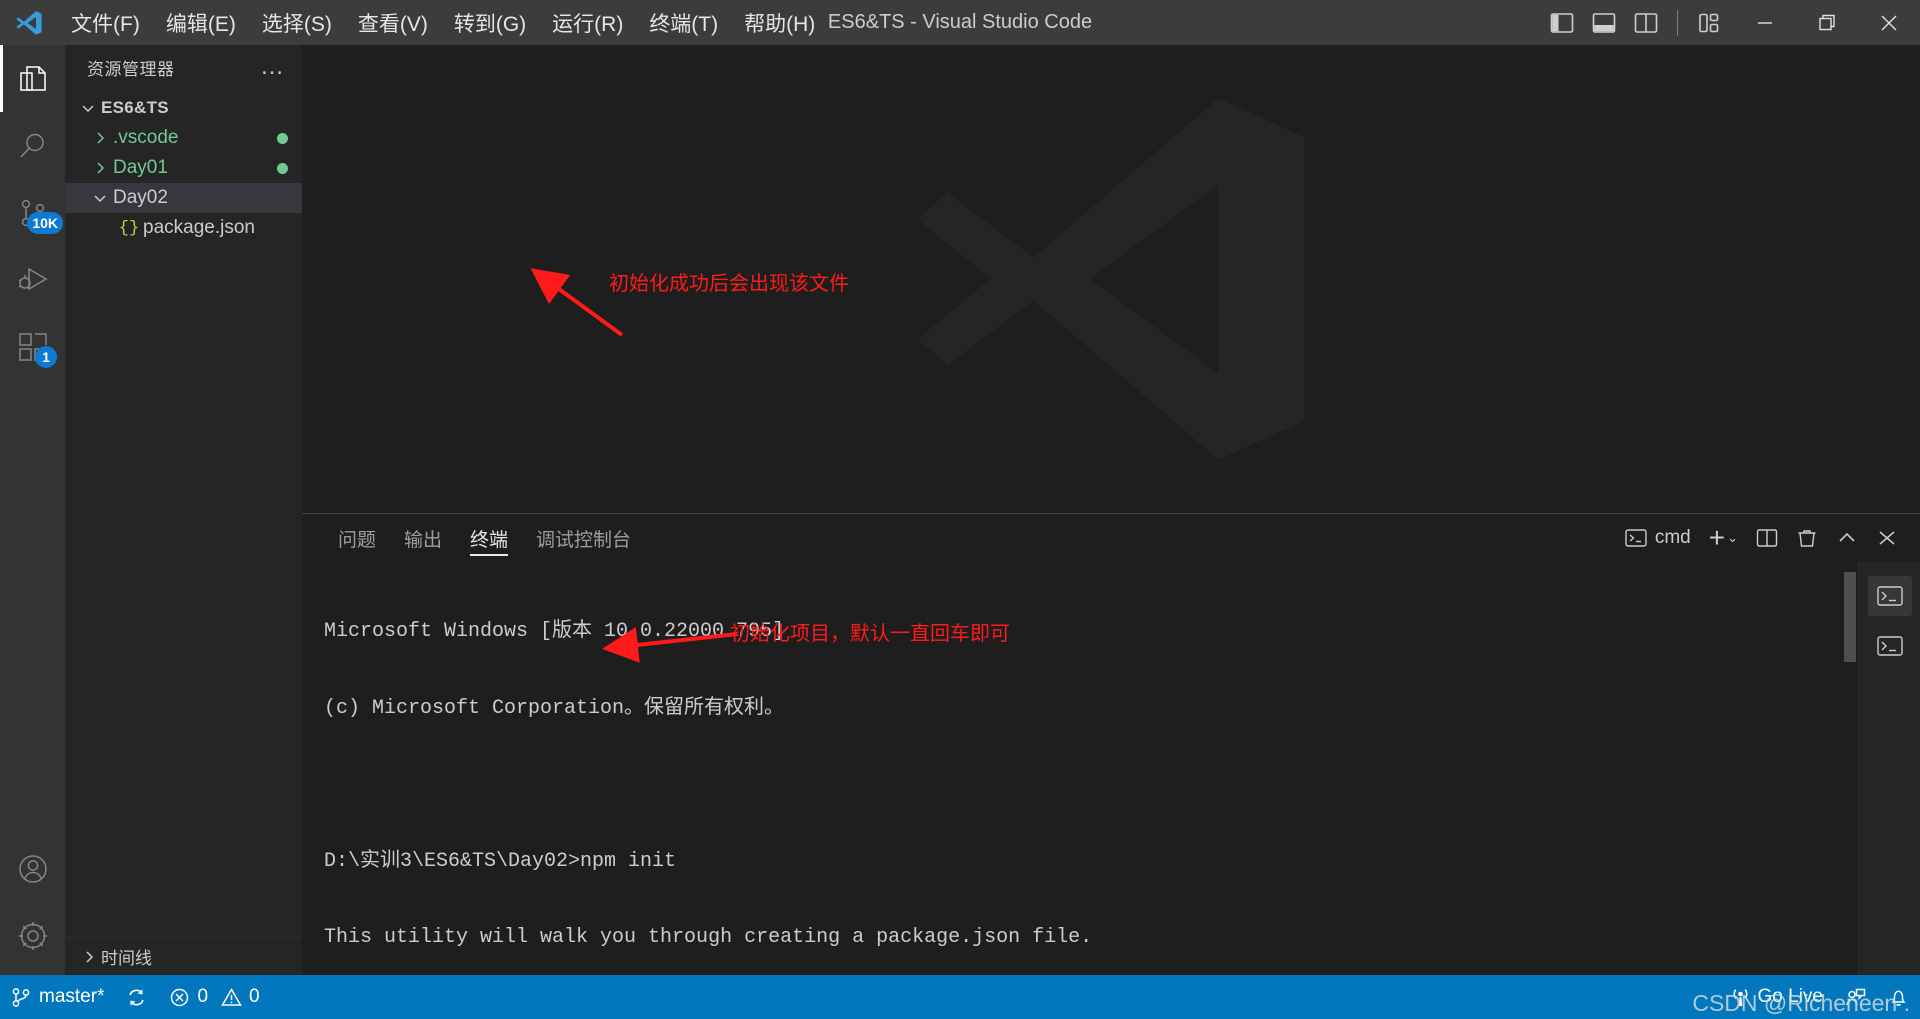  What do you see at coordinates (1562, 23) in the screenshot?
I see `toggle-primary-sidebar-icon` at bounding box center [1562, 23].